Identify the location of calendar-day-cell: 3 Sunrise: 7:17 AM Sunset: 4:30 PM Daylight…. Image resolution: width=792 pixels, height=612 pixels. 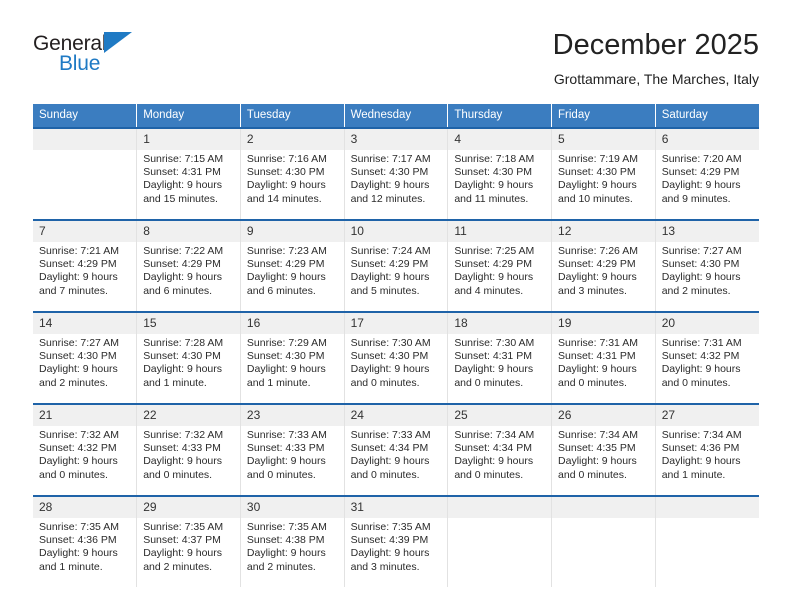
(396, 173).